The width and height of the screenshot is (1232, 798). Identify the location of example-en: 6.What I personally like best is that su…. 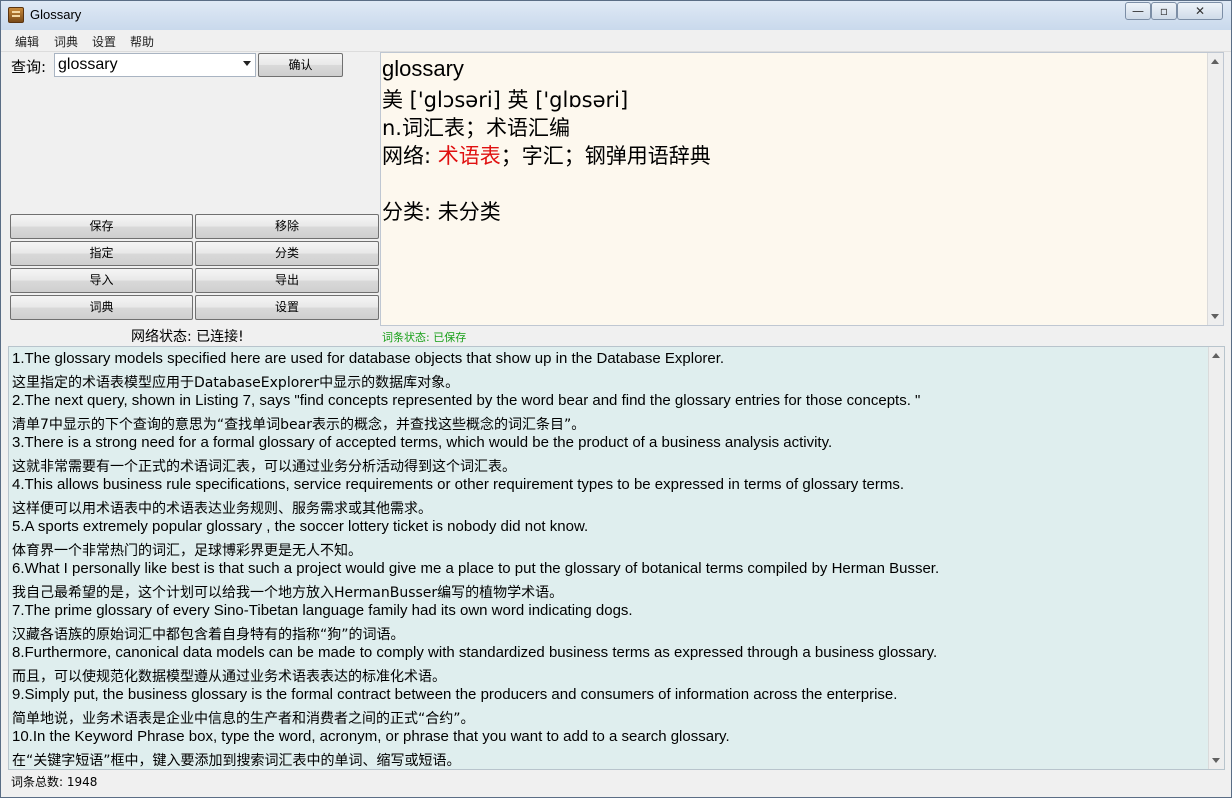
(476, 568).